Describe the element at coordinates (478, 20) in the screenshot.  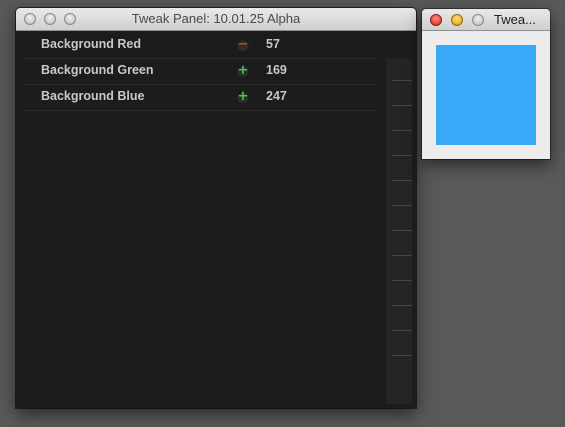
I see `zoom-button` at that location.